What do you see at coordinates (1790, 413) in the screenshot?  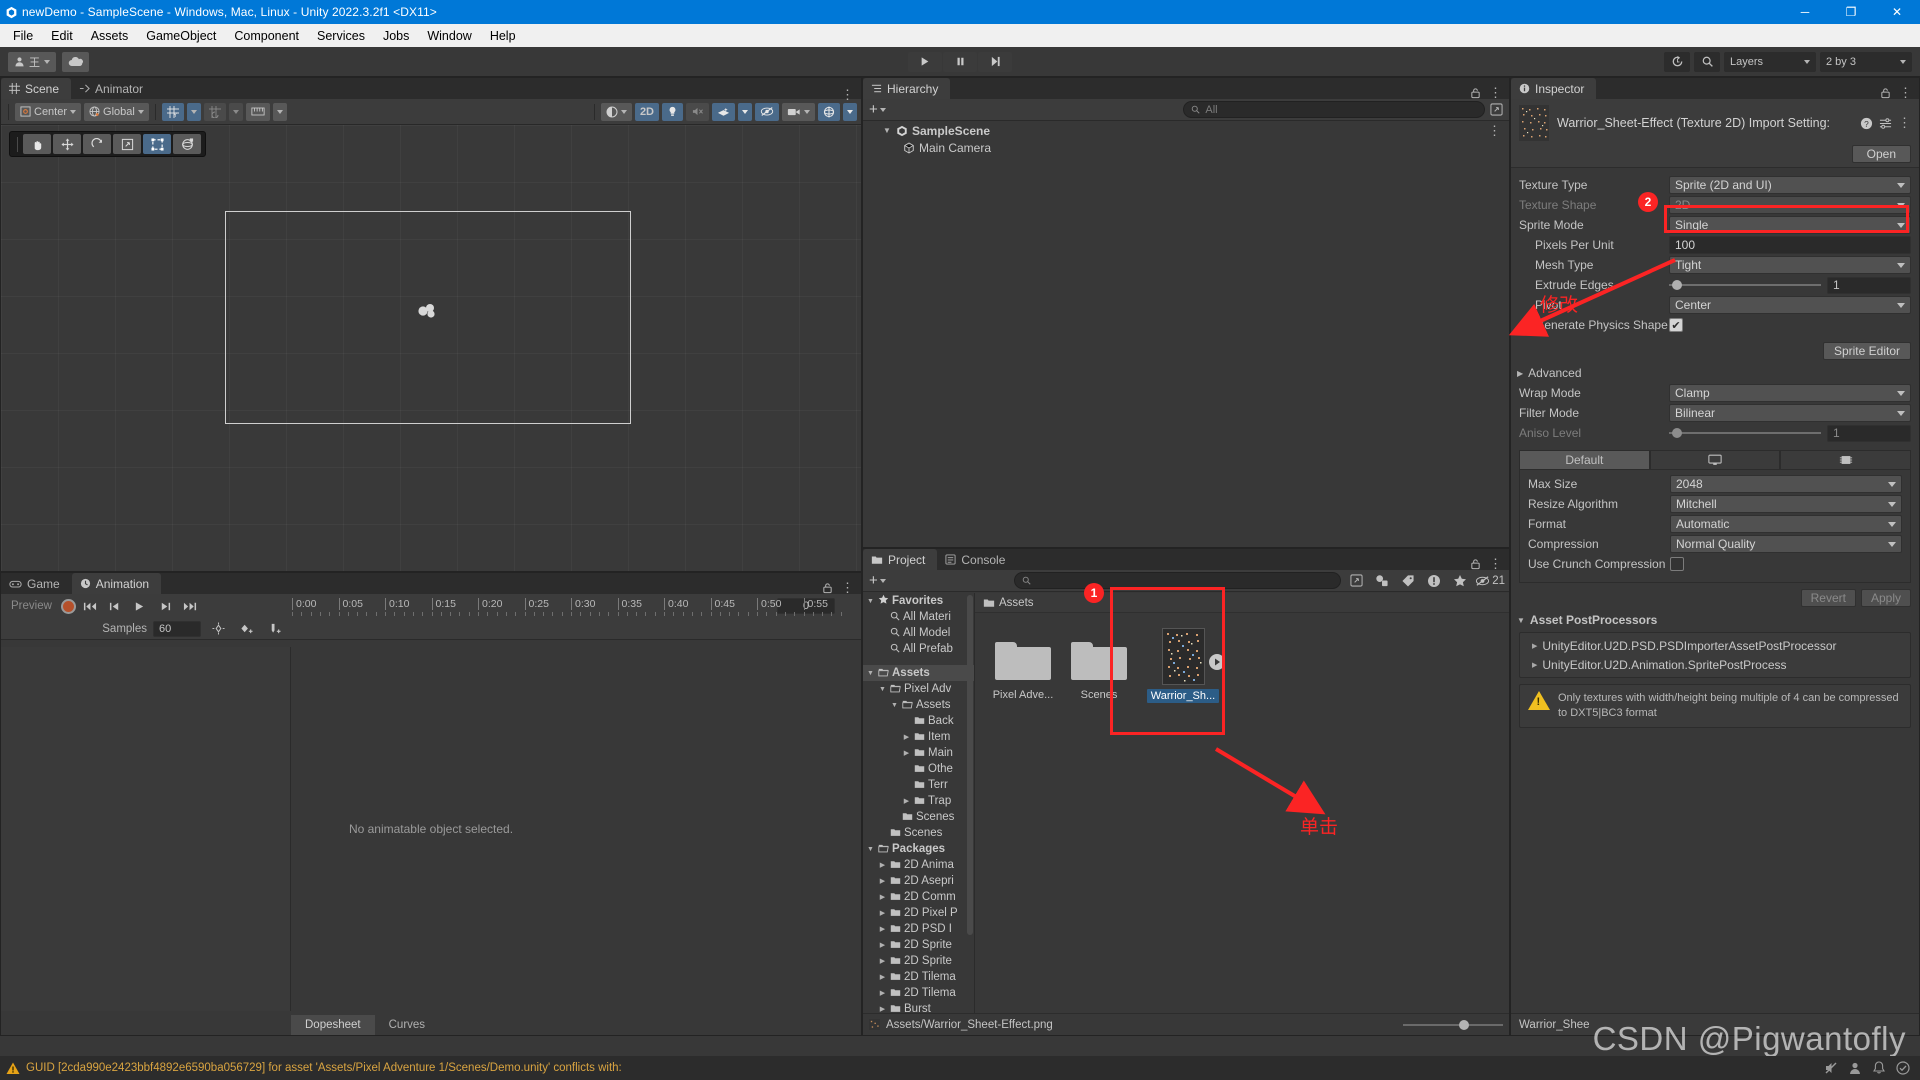 I see `inspector-dropdown: Bilinear` at bounding box center [1790, 413].